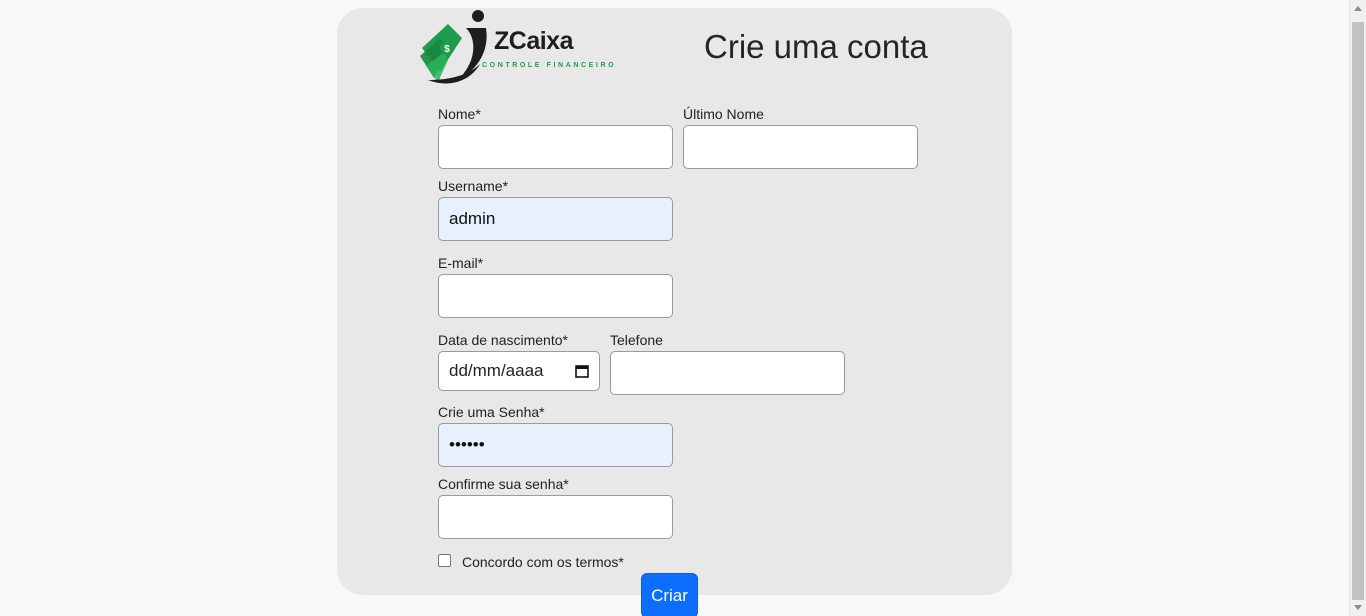 Image resolution: width=1366 pixels, height=616 pixels. What do you see at coordinates (800, 147) in the screenshot?
I see `last-name-input` at bounding box center [800, 147].